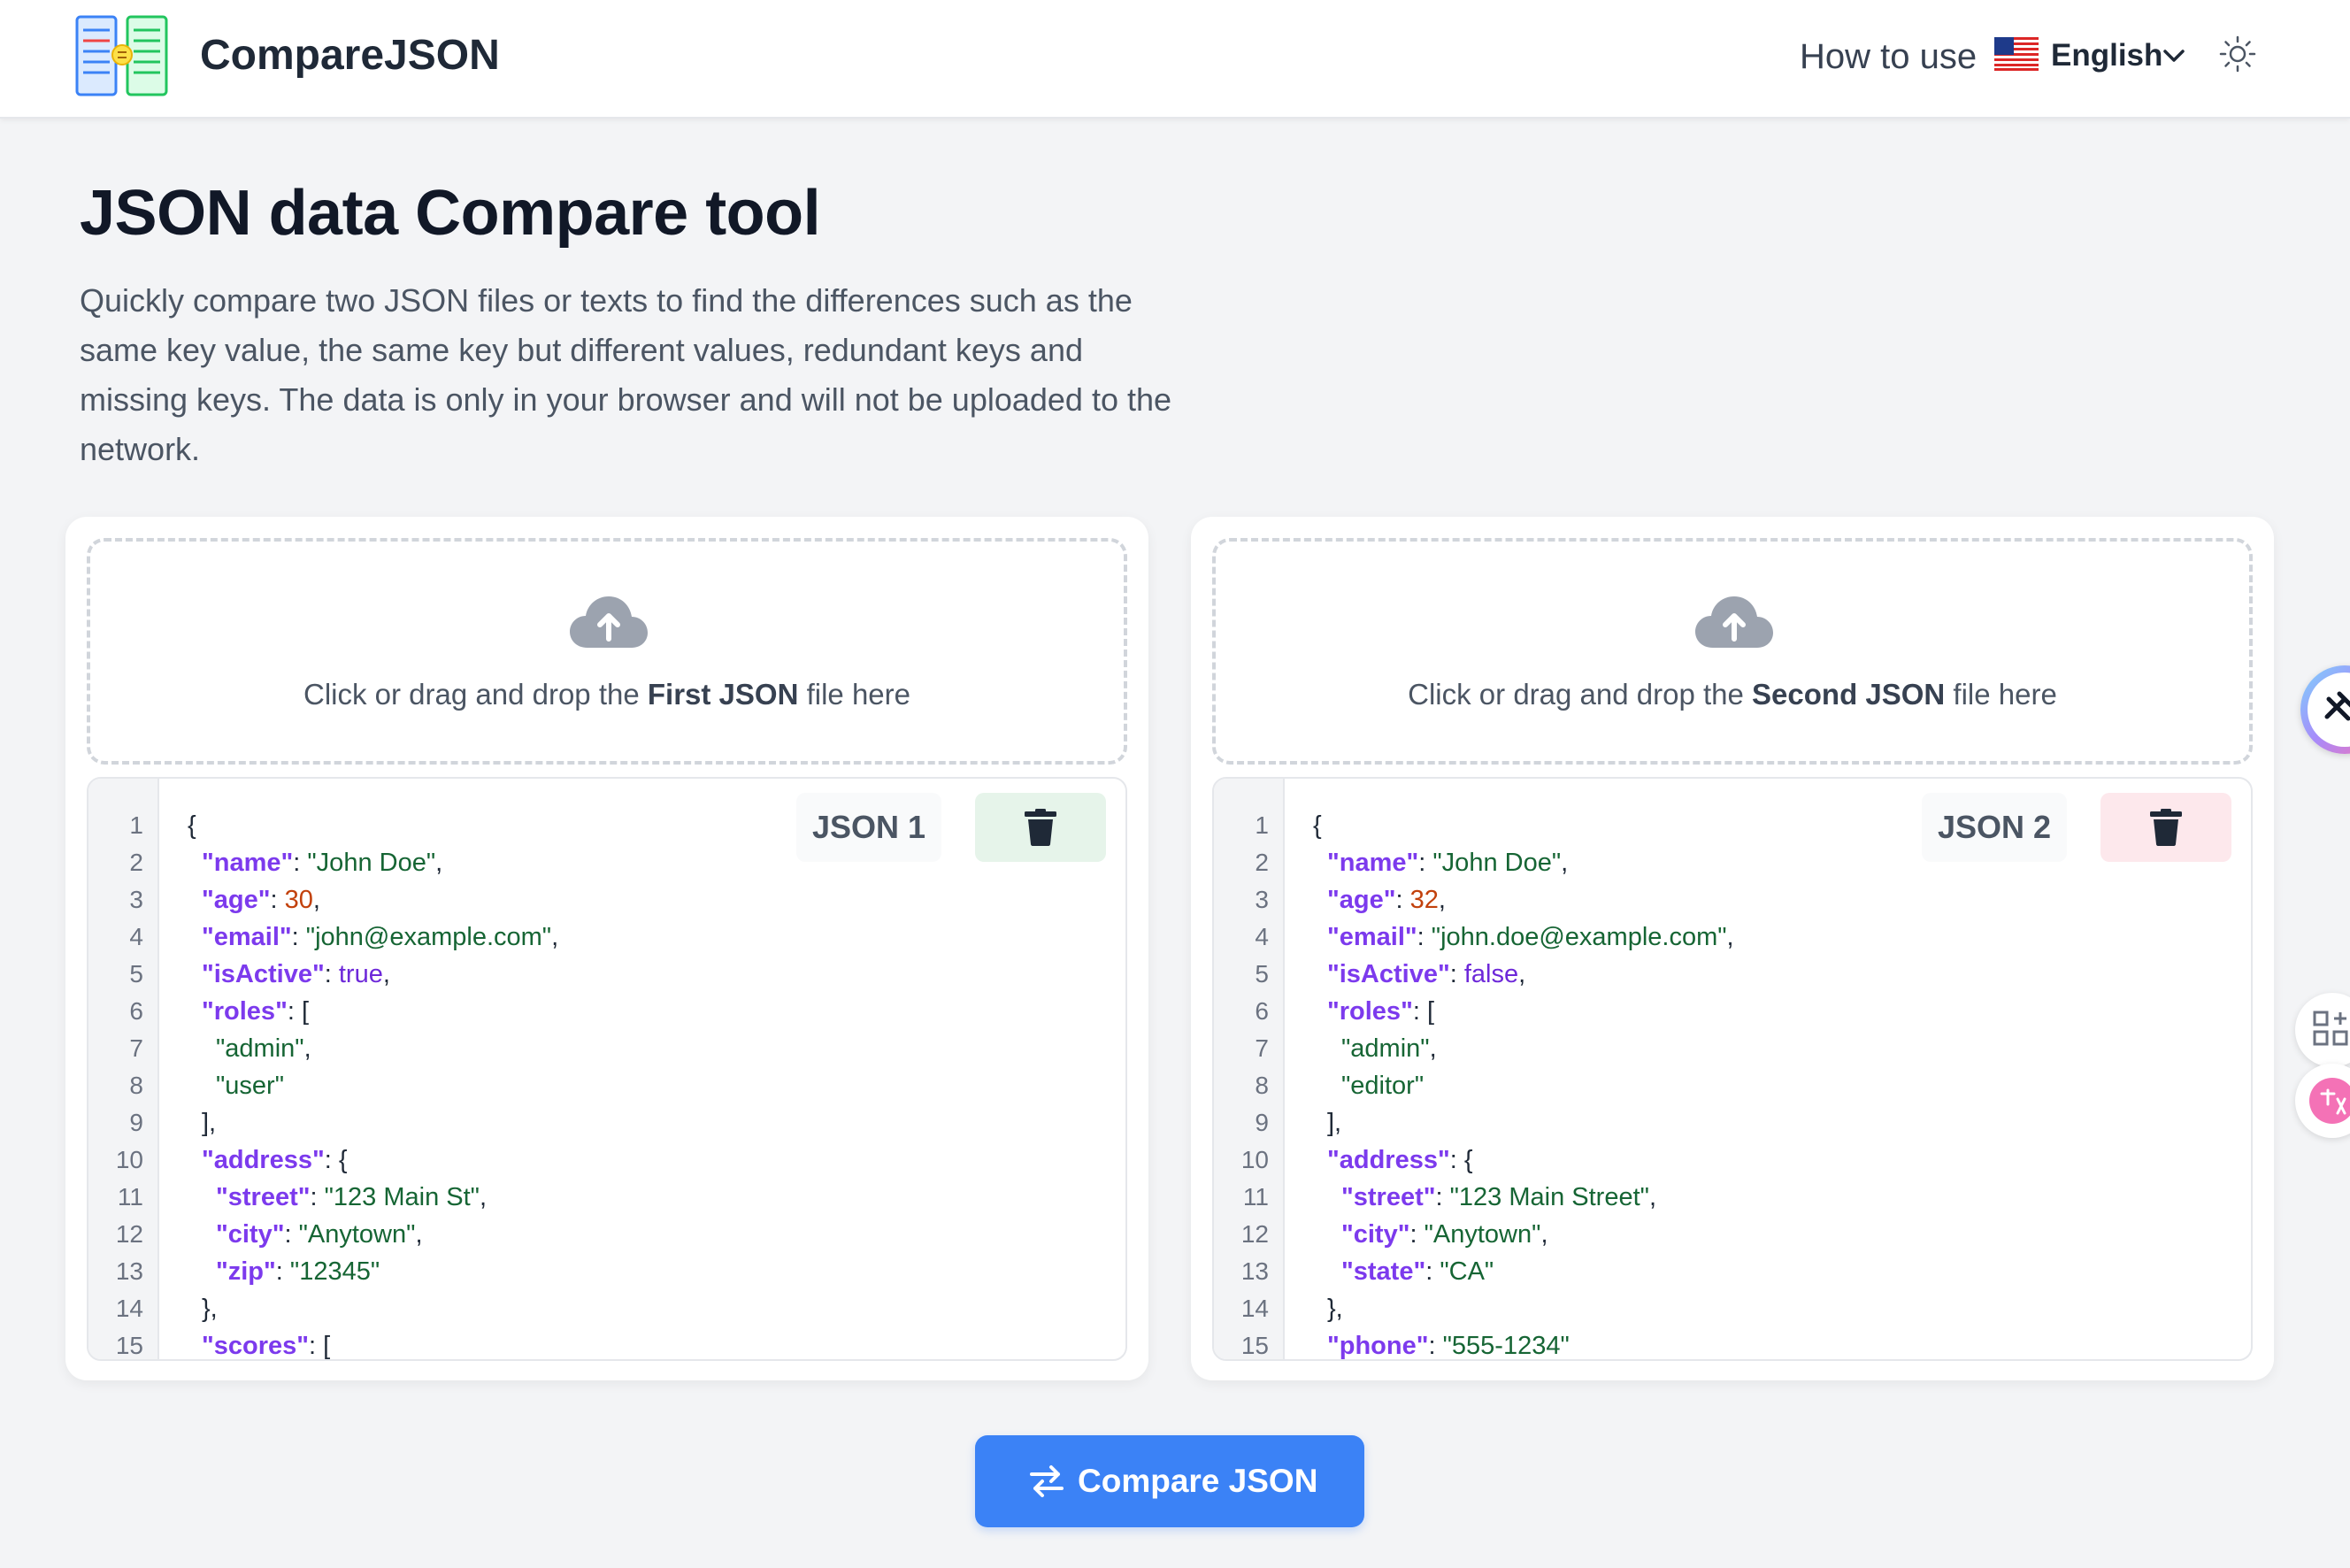 This screenshot has width=2350, height=1568. I want to click on code-line: "email": "john@example.com",, so click(380, 937).